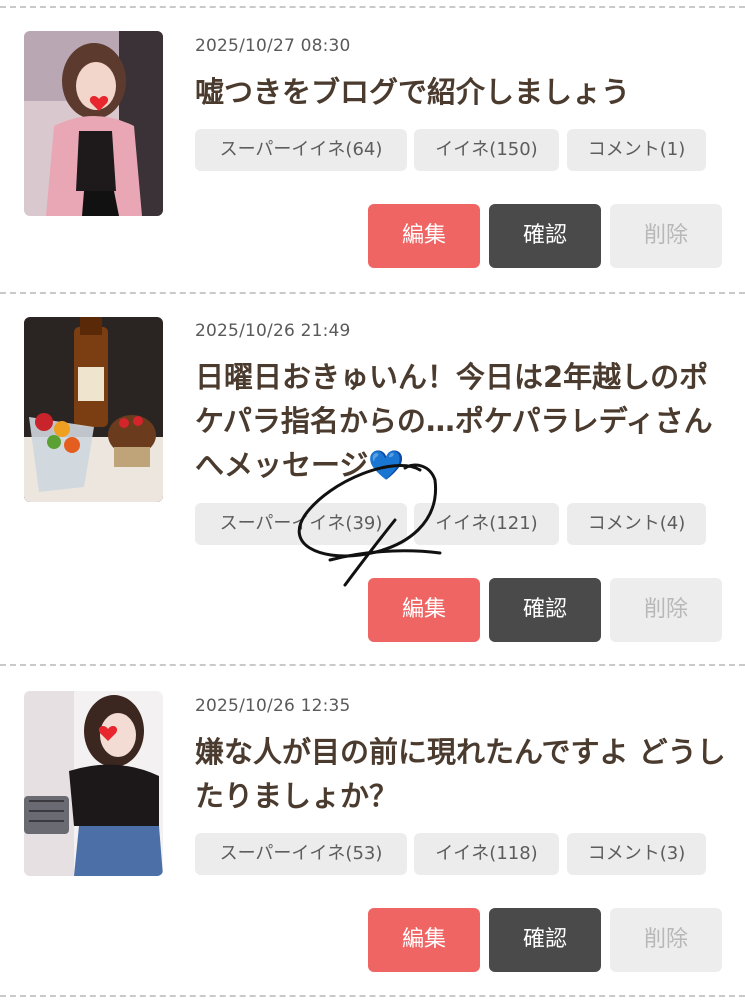  Describe the element at coordinates (465, 774) in the screenshot. I see `post-title: 嫌な人が目の前に現れたんですよ どうしたりましょか？` at that location.